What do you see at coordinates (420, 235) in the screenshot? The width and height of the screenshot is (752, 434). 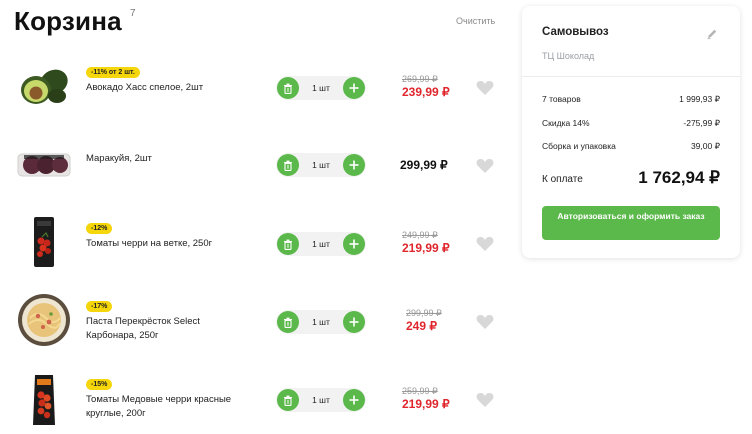 I see `old-price: 249,99 ₽` at bounding box center [420, 235].